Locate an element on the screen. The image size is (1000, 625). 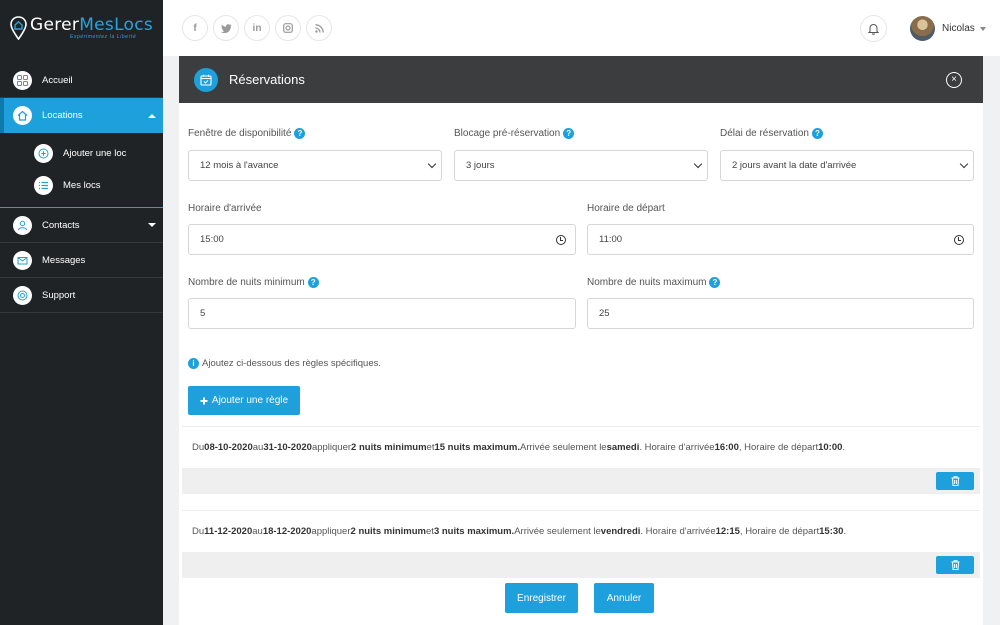
grid-icon is located at coordinates (22, 80).